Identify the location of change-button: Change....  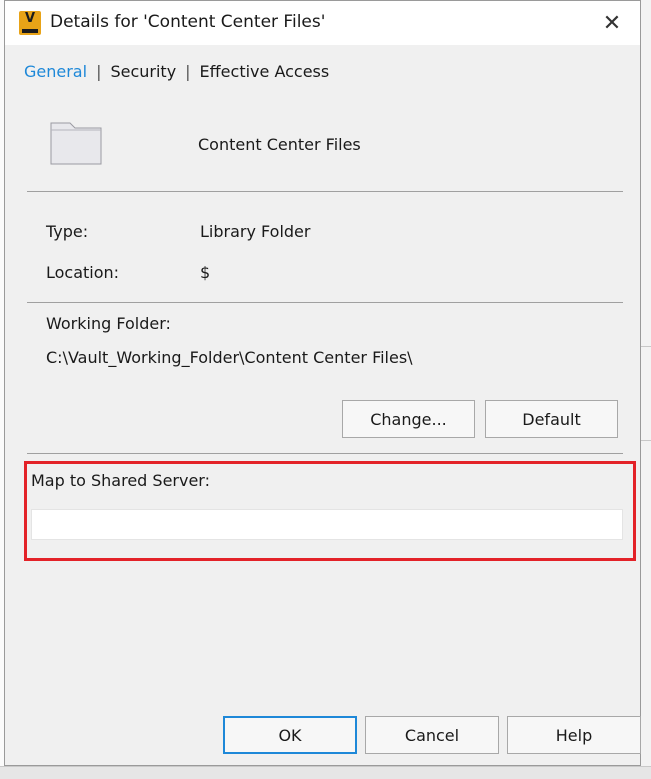
(408, 419).